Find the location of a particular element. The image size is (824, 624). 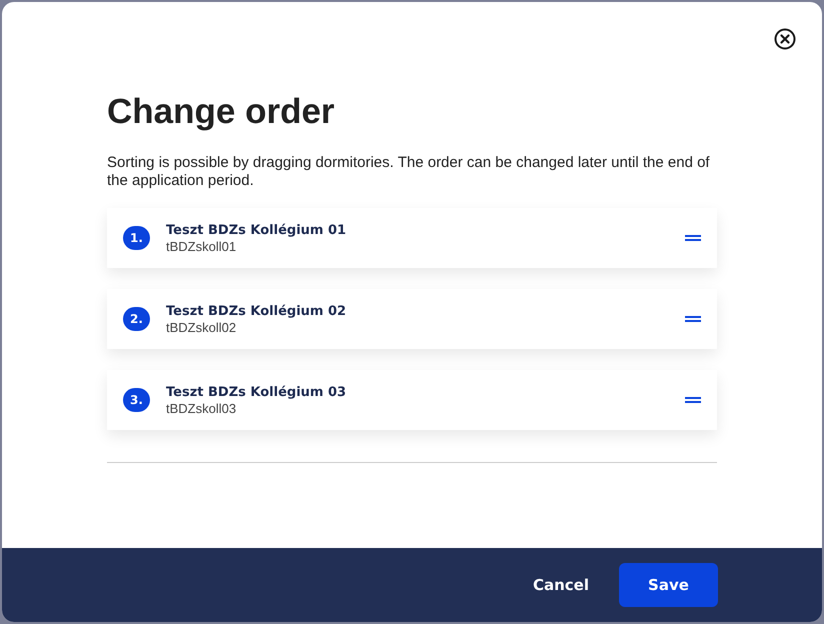

dormitory-code: tBDZskoll02 is located at coordinates (202, 328).